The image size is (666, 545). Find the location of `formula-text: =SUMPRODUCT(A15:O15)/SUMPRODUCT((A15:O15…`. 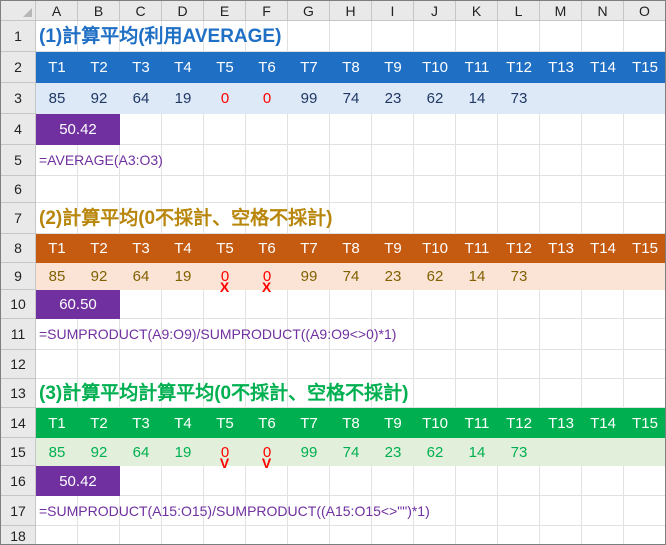

formula-text: =SUMPRODUCT(A15:O15)/SUMPRODUCT((A15:O15… is located at coordinates (234, 511).